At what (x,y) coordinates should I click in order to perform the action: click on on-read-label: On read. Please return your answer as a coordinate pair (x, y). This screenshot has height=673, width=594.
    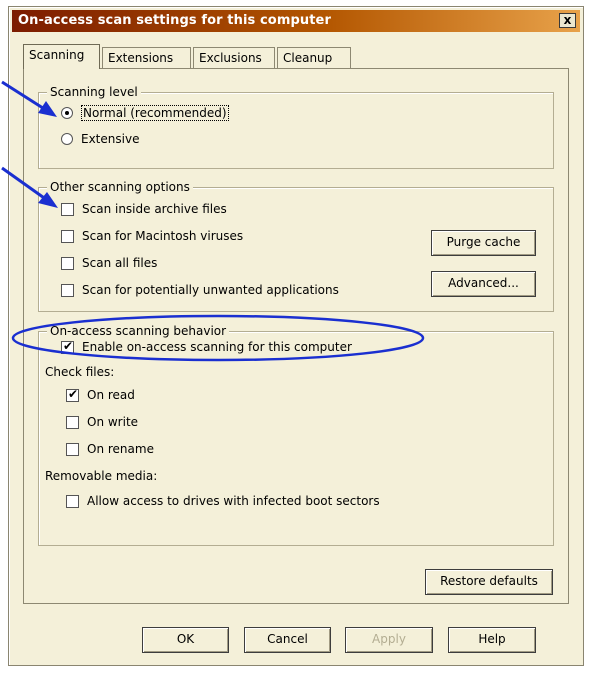
    Looking at the image, I should click on (111, 395).